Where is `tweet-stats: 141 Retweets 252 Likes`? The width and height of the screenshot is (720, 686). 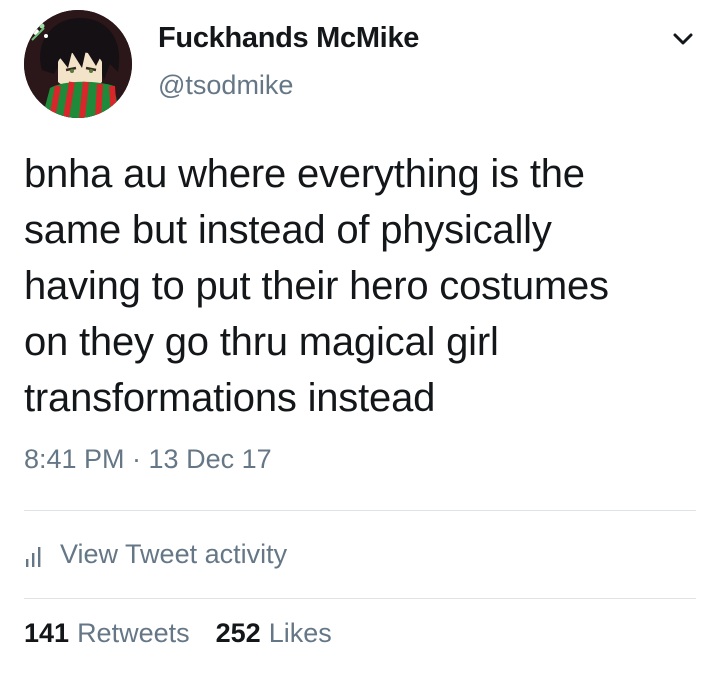
tweet-stats: 141 Retweets 252 Likes is located at coordinates (178, 633).